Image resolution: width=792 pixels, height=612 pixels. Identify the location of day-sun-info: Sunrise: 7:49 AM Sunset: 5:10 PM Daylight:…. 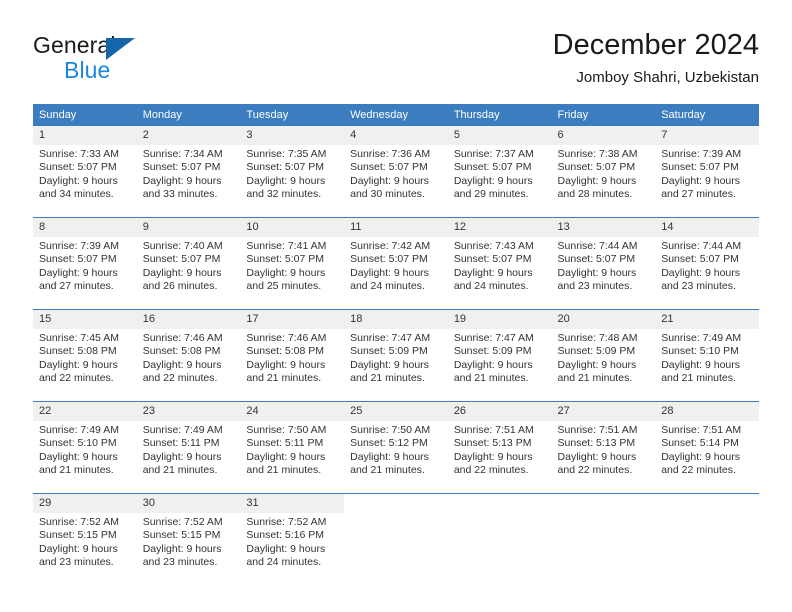
(85, 449).